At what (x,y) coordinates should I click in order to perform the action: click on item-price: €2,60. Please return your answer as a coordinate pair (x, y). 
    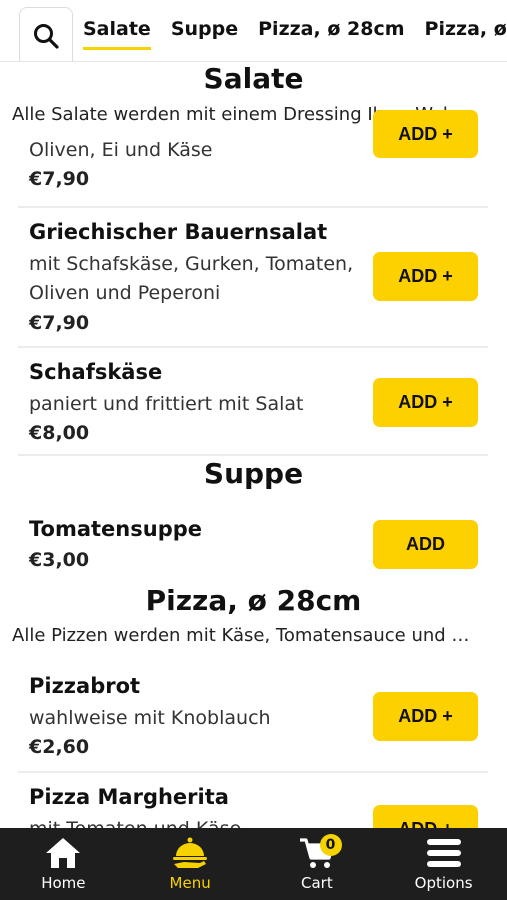
    Looking at the image, I should click on (59, 747).